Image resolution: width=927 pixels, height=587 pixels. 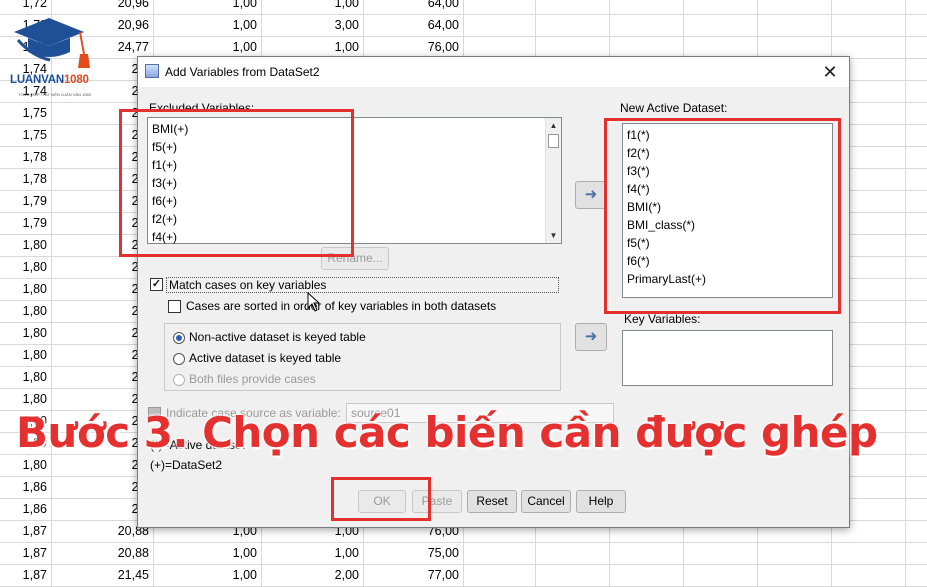 What do you see at coordinates (638, 171) in the screenshot?
I see `active-dataset-item: f3(*)` at bounding box center [638, 171].